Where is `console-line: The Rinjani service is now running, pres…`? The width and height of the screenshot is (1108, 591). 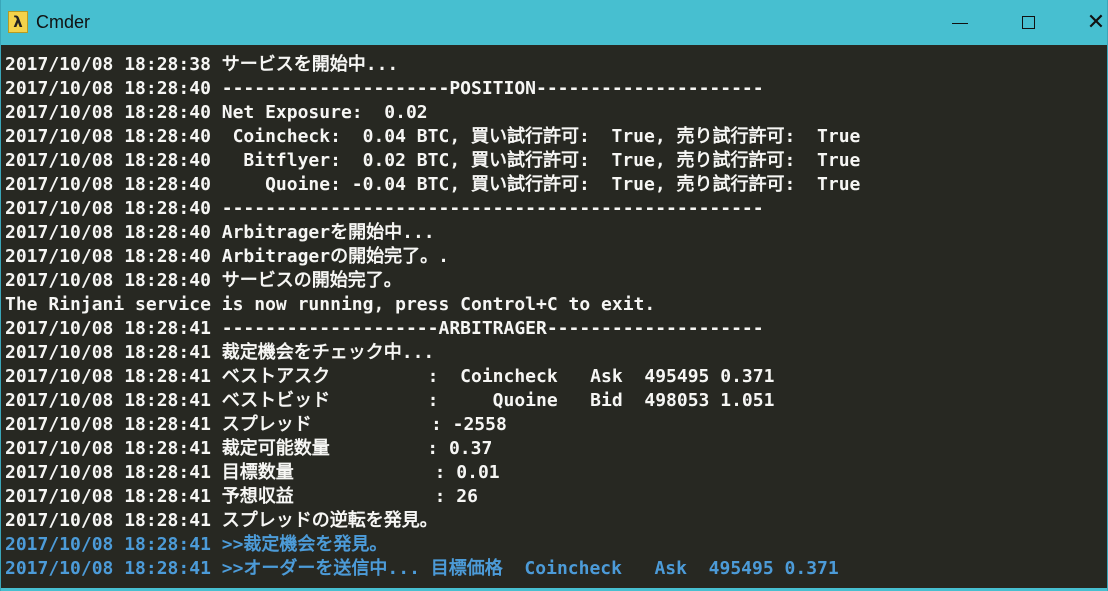 console-line: The Rinjani service is now running, pres… is located at coordinates (330, 304).